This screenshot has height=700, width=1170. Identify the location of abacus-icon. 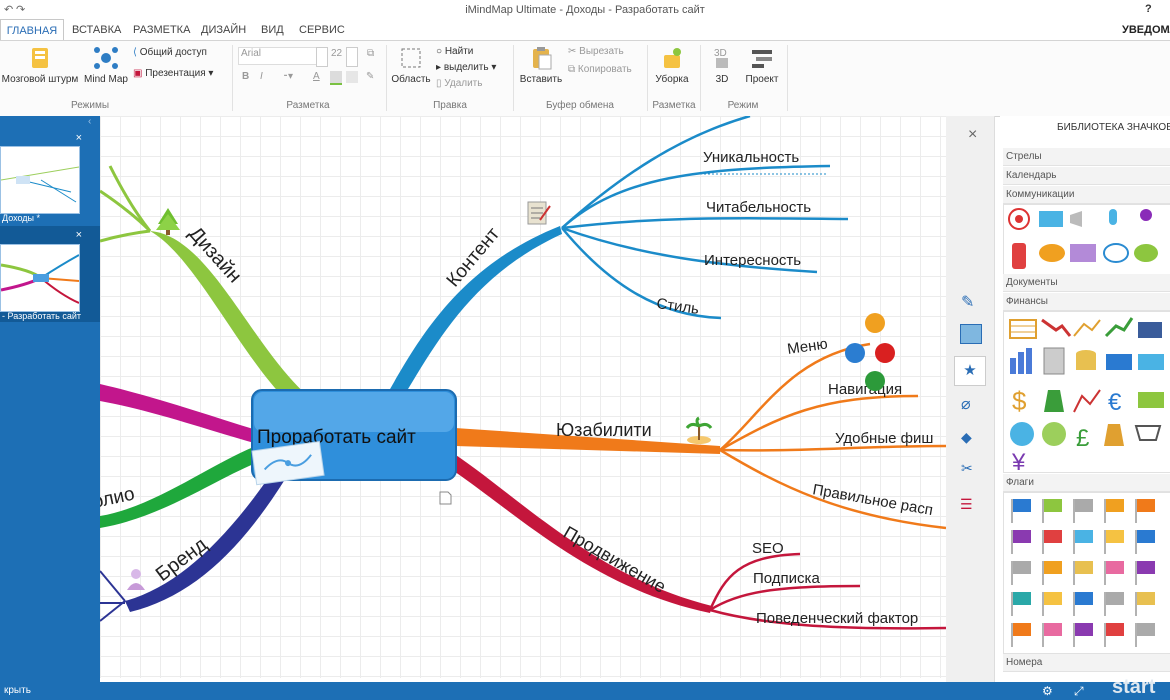
(1023, 329).